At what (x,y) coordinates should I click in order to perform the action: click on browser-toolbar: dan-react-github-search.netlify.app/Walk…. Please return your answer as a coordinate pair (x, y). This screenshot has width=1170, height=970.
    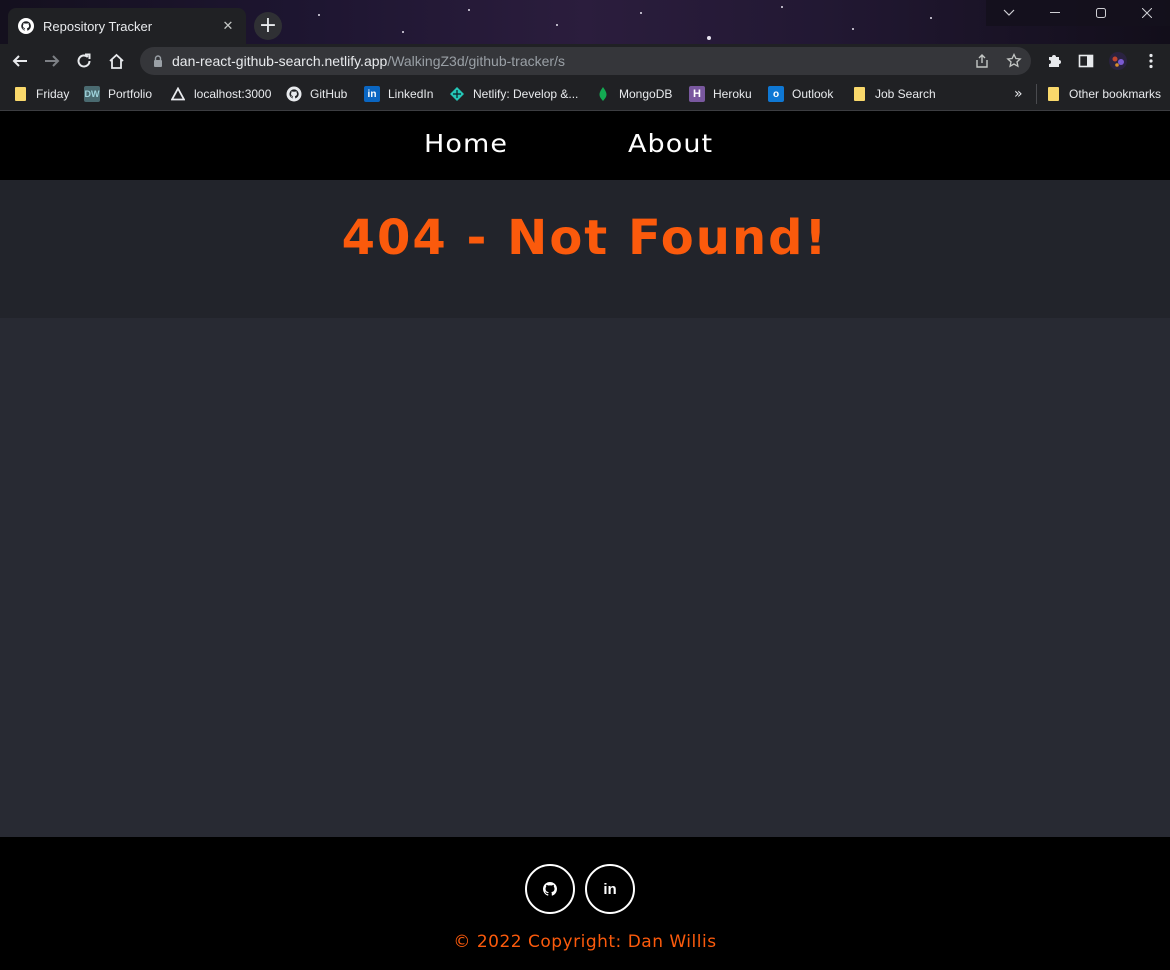
    Looking at the image, I should click on (585, 61).